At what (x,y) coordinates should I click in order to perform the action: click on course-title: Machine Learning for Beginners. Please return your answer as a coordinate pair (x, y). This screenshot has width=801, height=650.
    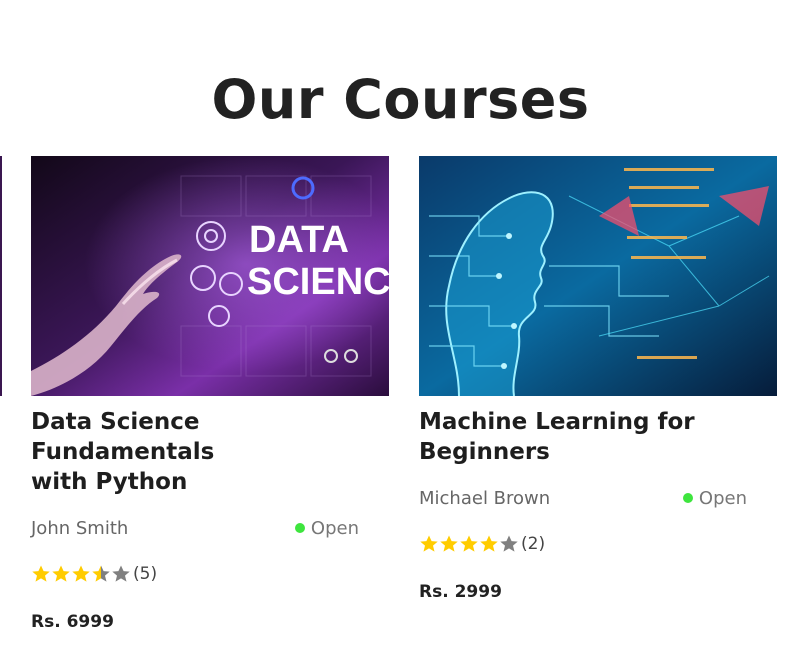
    Looking at the image, I should click on (598, 437).